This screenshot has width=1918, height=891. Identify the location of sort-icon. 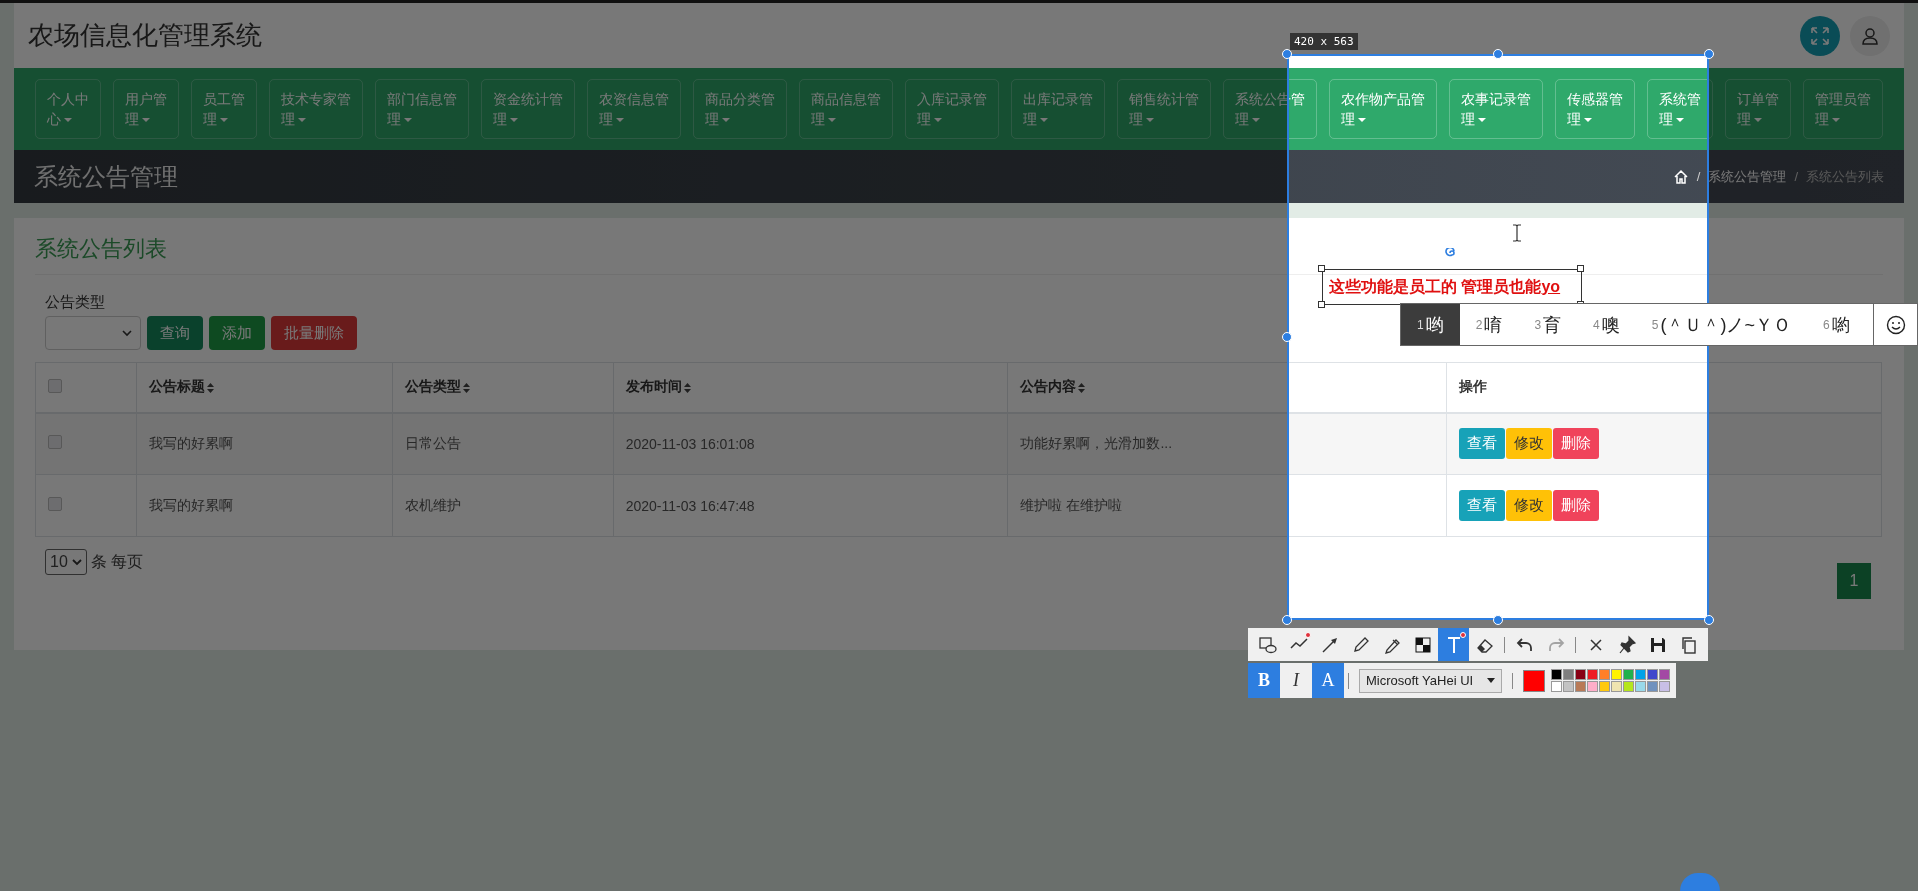
(210, 387).